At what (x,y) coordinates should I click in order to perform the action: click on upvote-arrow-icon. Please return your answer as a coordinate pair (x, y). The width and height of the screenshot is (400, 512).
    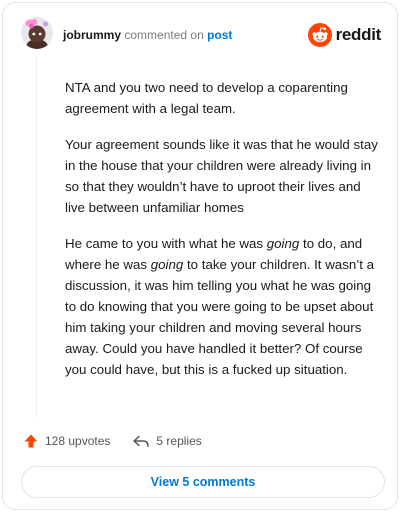
    Looking at the image, I should click on (31, 441).